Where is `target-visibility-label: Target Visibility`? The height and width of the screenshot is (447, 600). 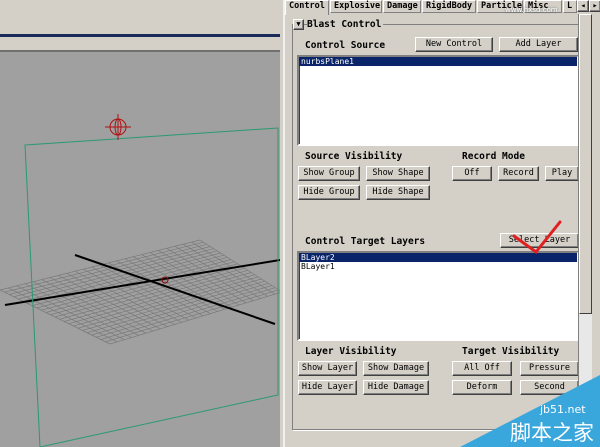 target-visibility-label: Target Visibility is located at coordinates (511, 351).